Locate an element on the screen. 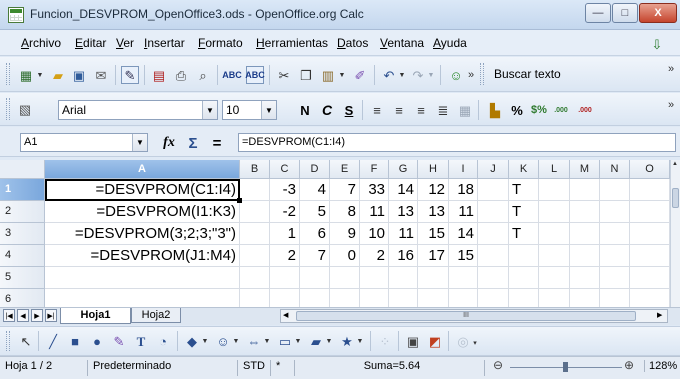  cell-l6 is located at coordinates (554, 298).